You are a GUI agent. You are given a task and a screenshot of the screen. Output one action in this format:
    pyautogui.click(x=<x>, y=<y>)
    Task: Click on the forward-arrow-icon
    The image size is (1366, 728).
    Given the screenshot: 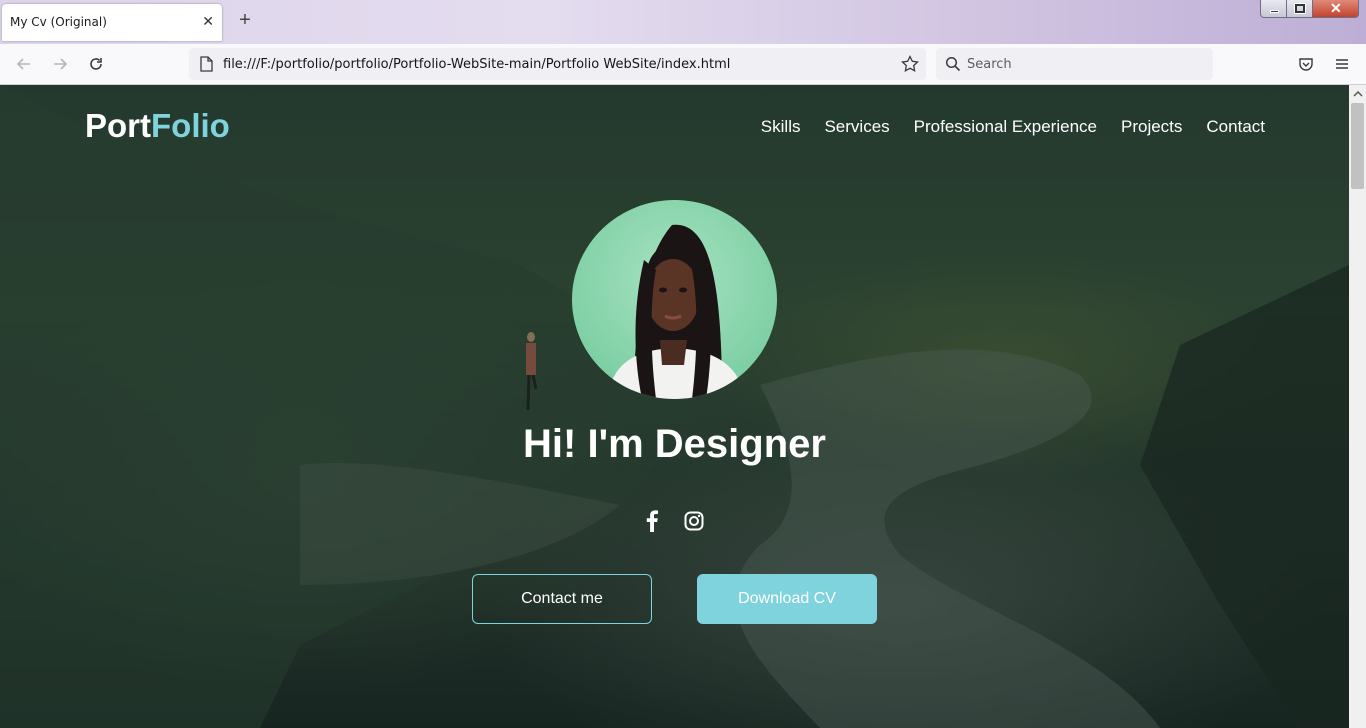 What is the action you would take?
    pyautogui.click(x=61, y=64)
    